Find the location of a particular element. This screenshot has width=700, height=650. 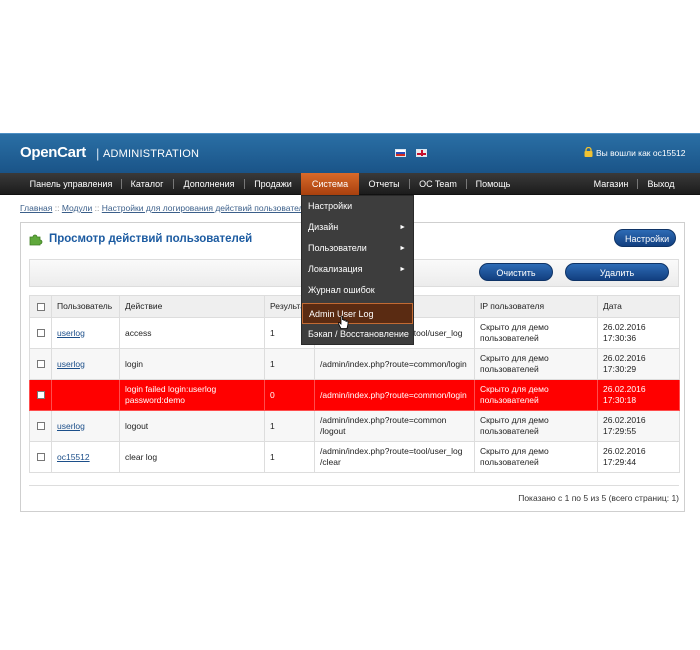

menu-catalog: Каталог is located at coordinates (147, 184).